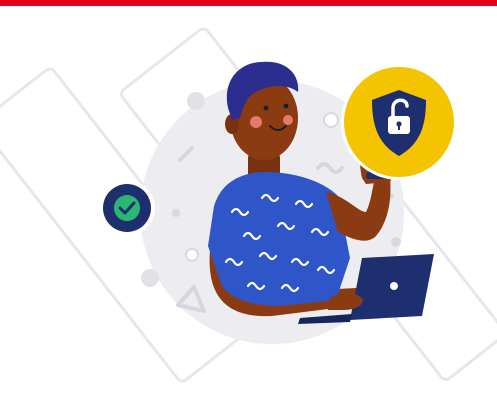 The width and height of the screenshot is (497, 393). I want to click on person-eye-right, so click(286, 106).